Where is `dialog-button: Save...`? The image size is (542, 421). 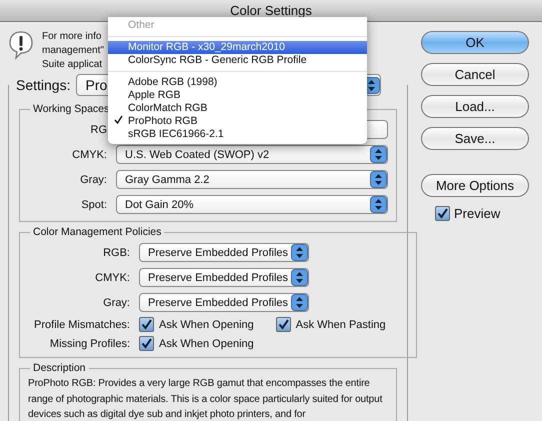 dialog-button: Save... is located at coordinates (475, 138).